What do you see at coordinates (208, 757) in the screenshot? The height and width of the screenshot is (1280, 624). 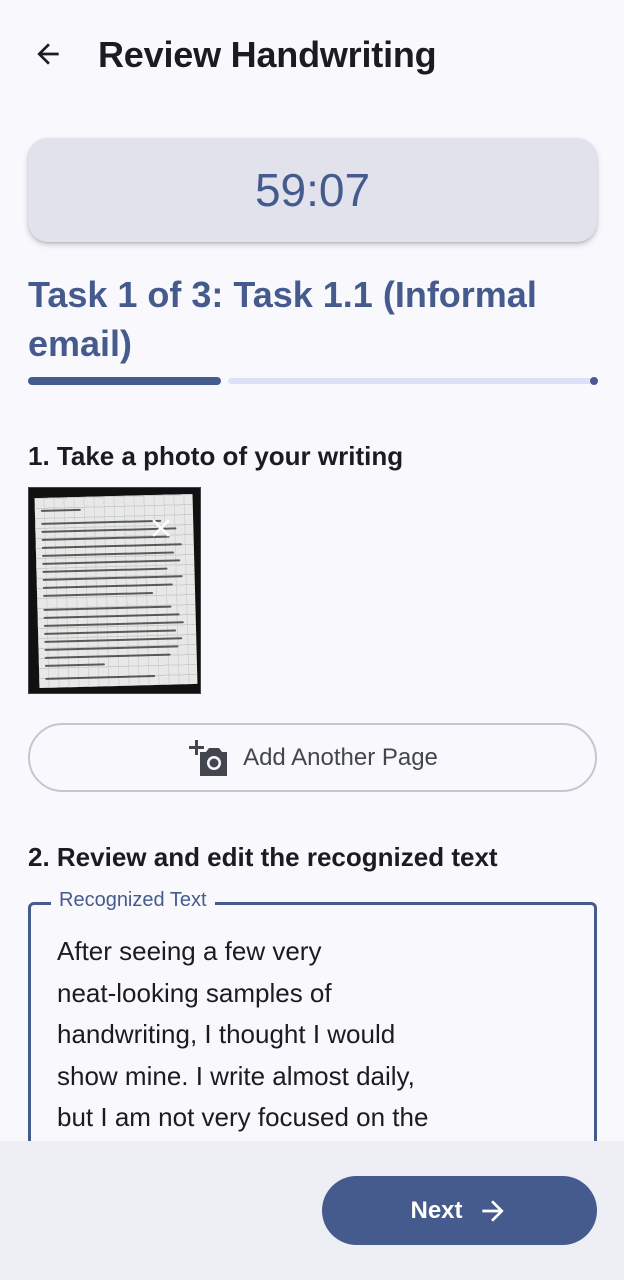 I see `add-photo-camera-icon` at bounding box center [208, 757].